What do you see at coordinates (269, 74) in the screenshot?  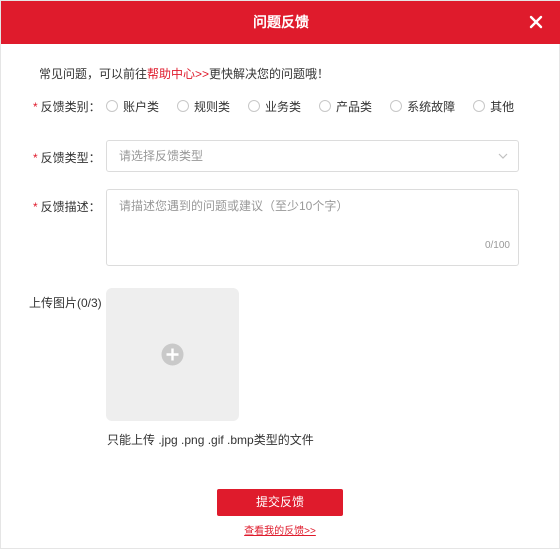 I see `tip-suffix: 更快解决您的问题哦！` at bounding box center [269, 74].